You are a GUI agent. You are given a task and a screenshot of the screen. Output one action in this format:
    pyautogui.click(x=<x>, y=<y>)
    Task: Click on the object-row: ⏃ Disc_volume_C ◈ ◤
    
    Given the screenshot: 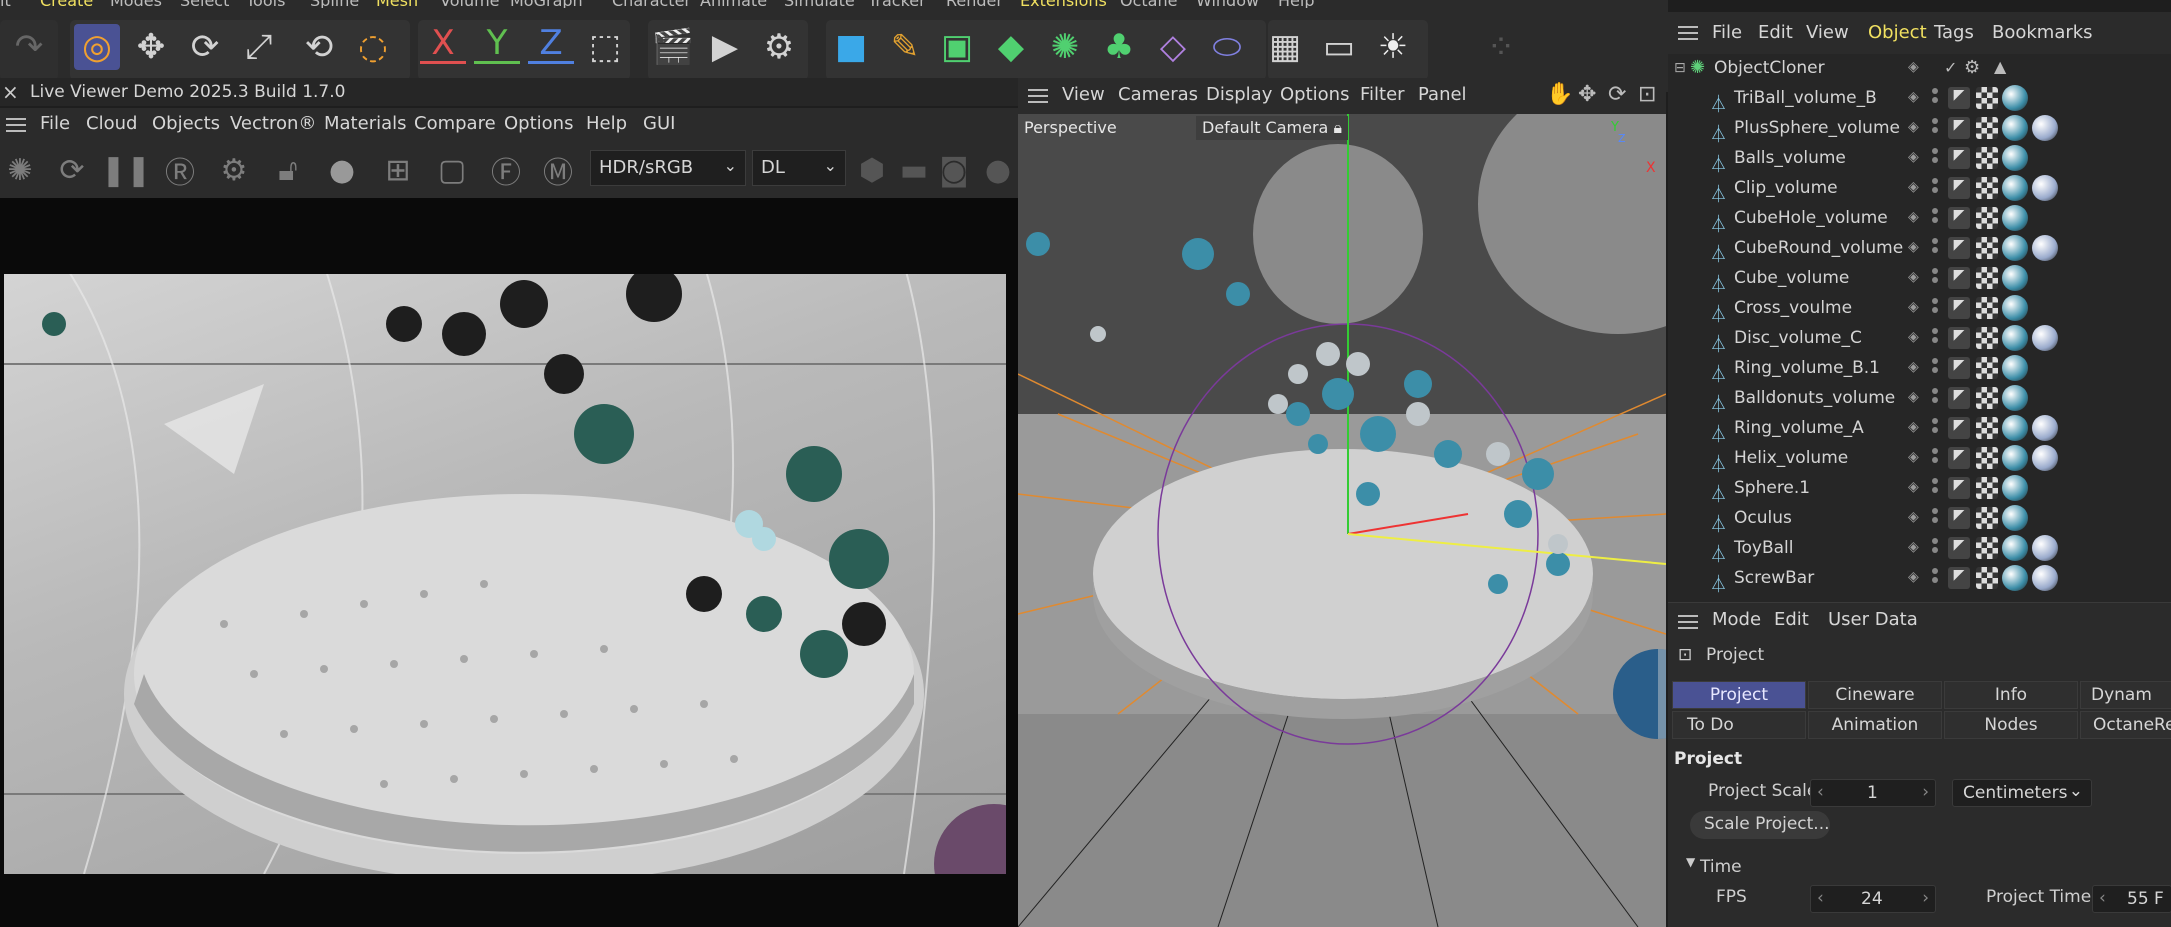 What is the action you would take?
    pyautogui.click(x=1919, y=339)
    